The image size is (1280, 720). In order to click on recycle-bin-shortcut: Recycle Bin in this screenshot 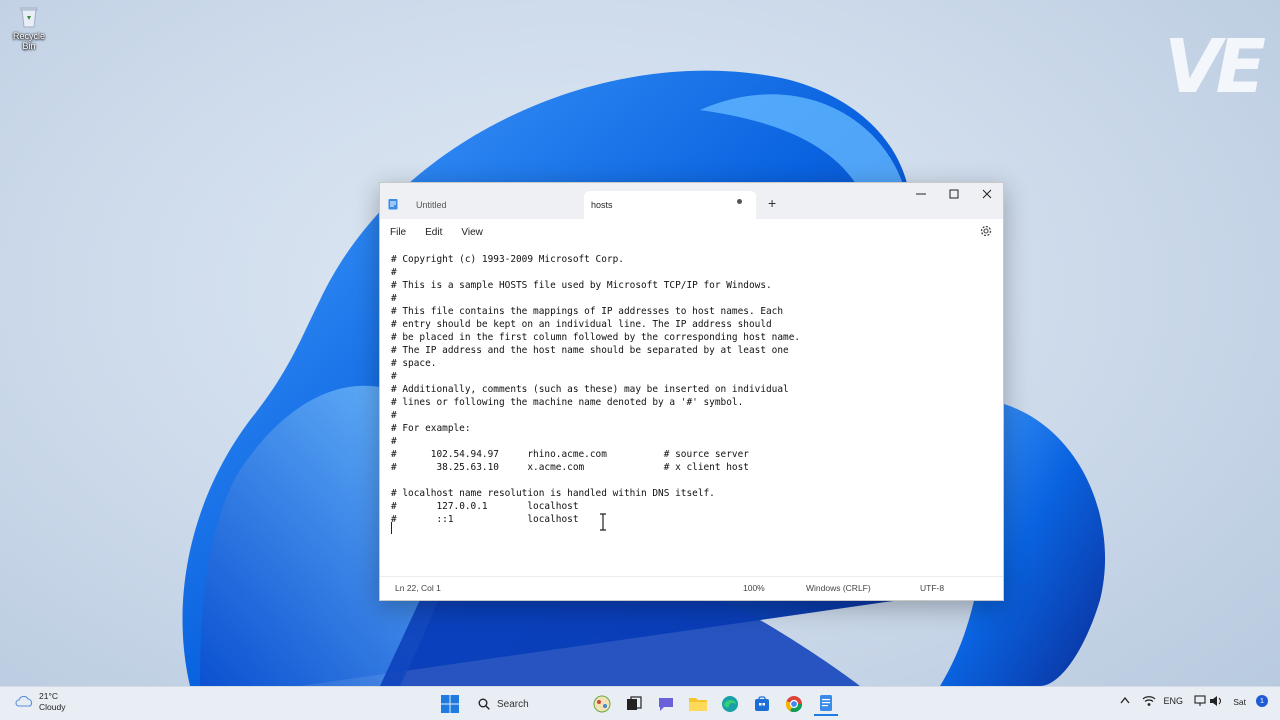, I will do `click(29, 27)`.